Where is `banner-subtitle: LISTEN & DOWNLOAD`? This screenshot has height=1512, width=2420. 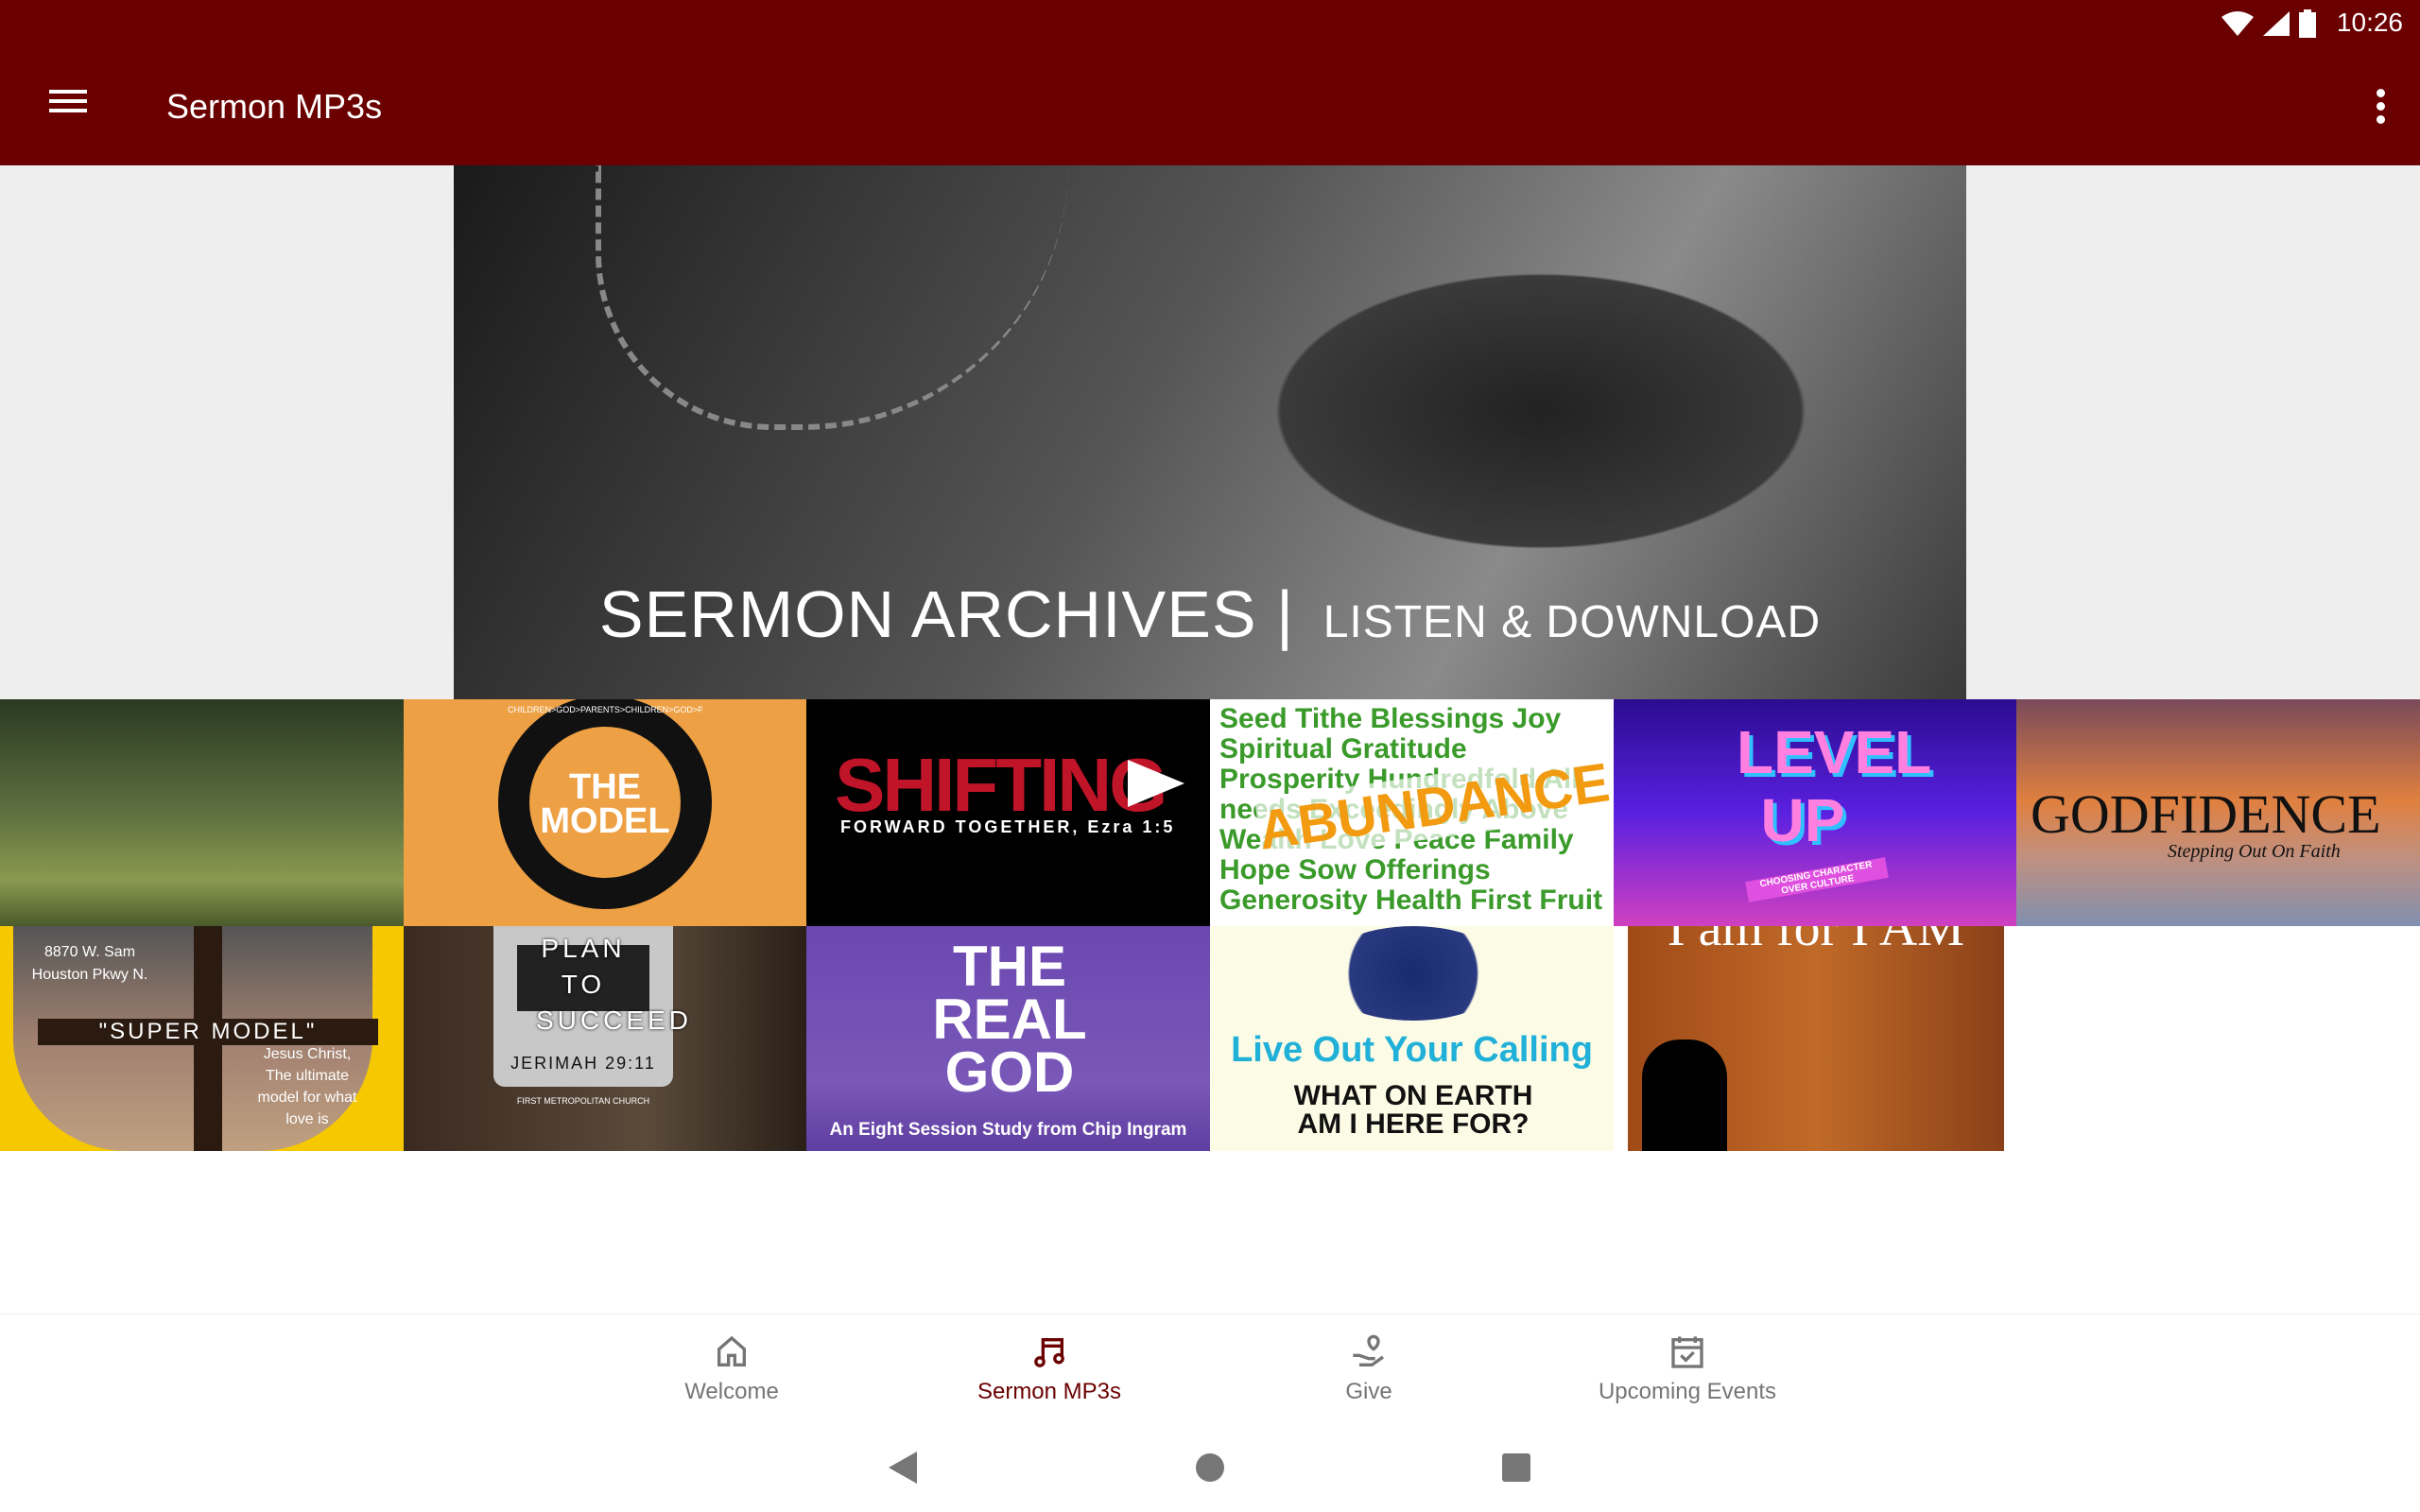 banner-subtitle: LISTEN & DOWNLOAD is located at coordinates (1572, 622).